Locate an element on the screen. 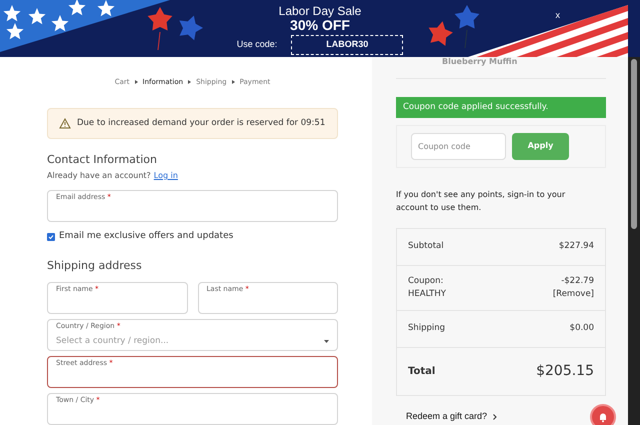  sale-title: Labor Day Sale is located at coordinates (320, 11).